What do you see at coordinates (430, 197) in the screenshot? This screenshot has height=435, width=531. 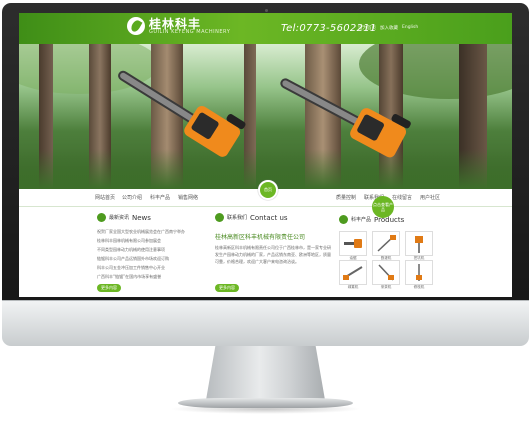 I see `nav-community: 用户社区` at bounding box center [430, 197].